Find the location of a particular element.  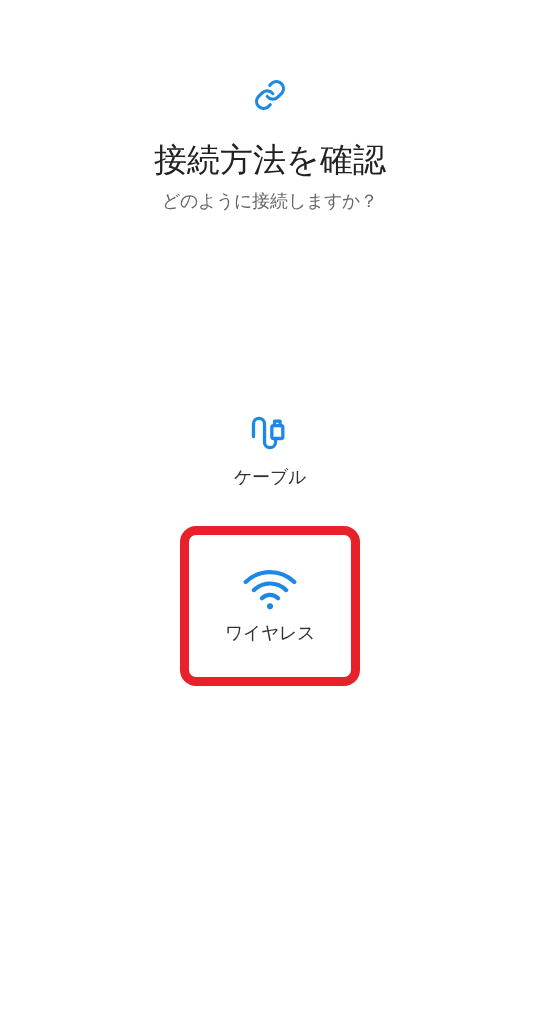

page-title: 接続方法を確認 is located at coordinates (270, 160).